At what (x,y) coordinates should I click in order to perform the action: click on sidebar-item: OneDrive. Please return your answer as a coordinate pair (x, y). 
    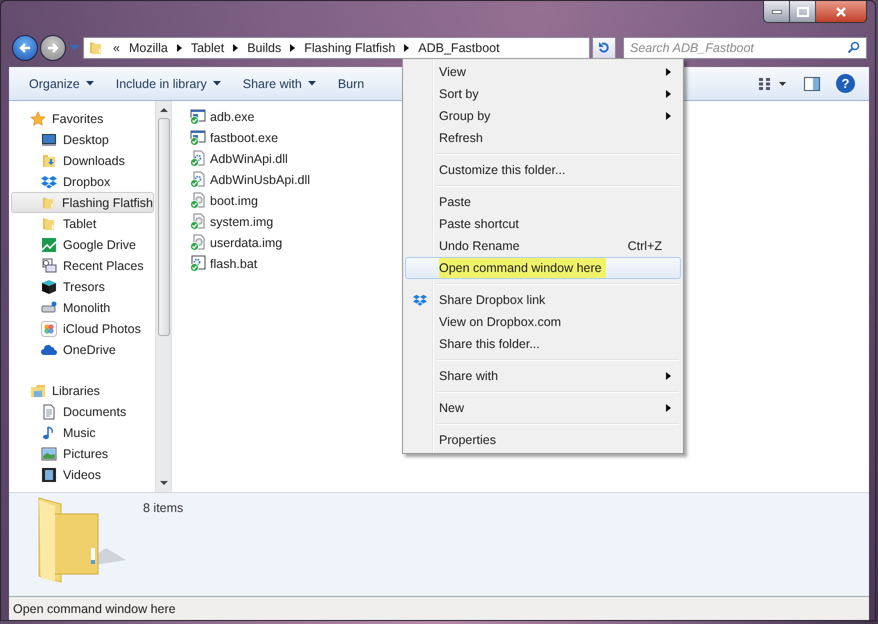
    Looking at the image, I should click on (82, 349).